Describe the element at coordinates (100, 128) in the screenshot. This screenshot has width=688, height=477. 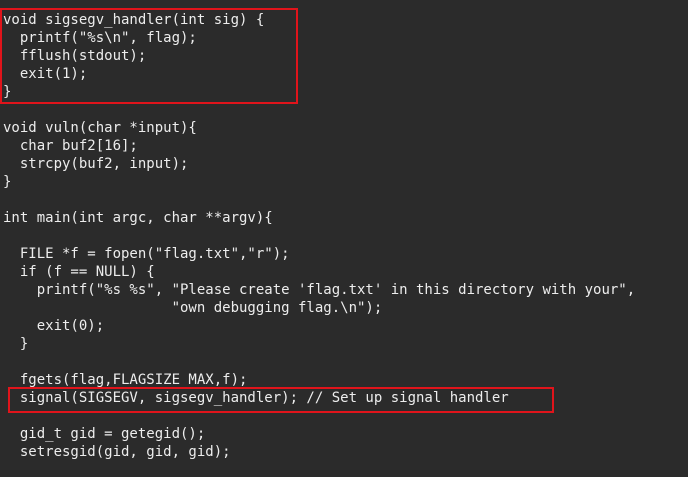
I see `code-line-7: void vuln(char *input){` at that location.